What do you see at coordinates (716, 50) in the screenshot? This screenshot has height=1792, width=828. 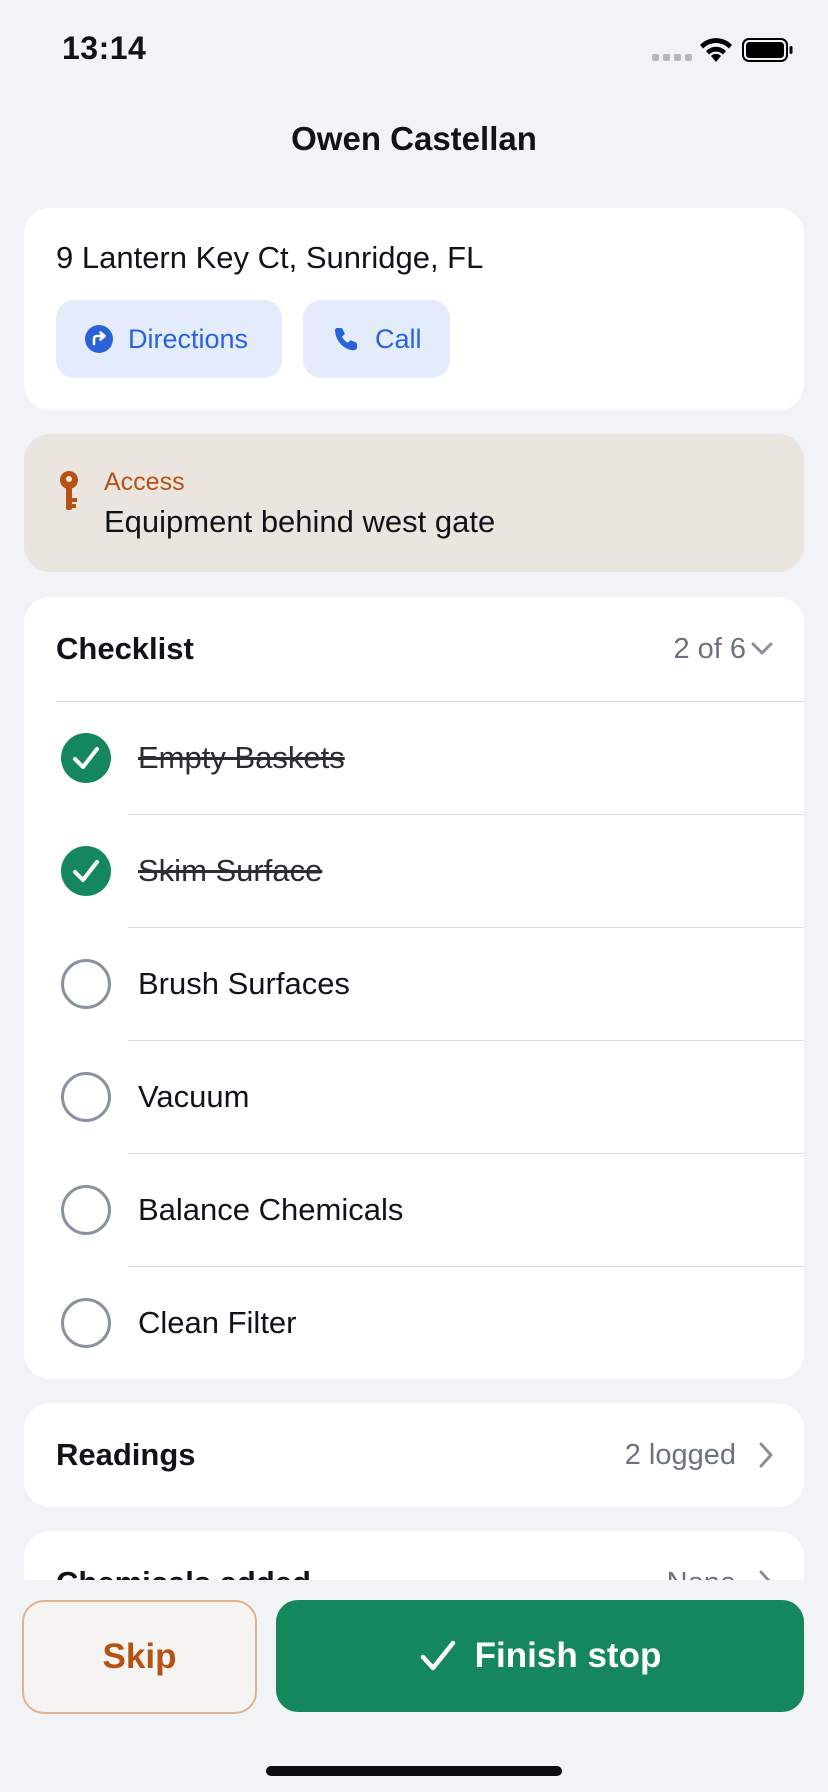 I see `wifi-icon` at bounding box center [716, 50].